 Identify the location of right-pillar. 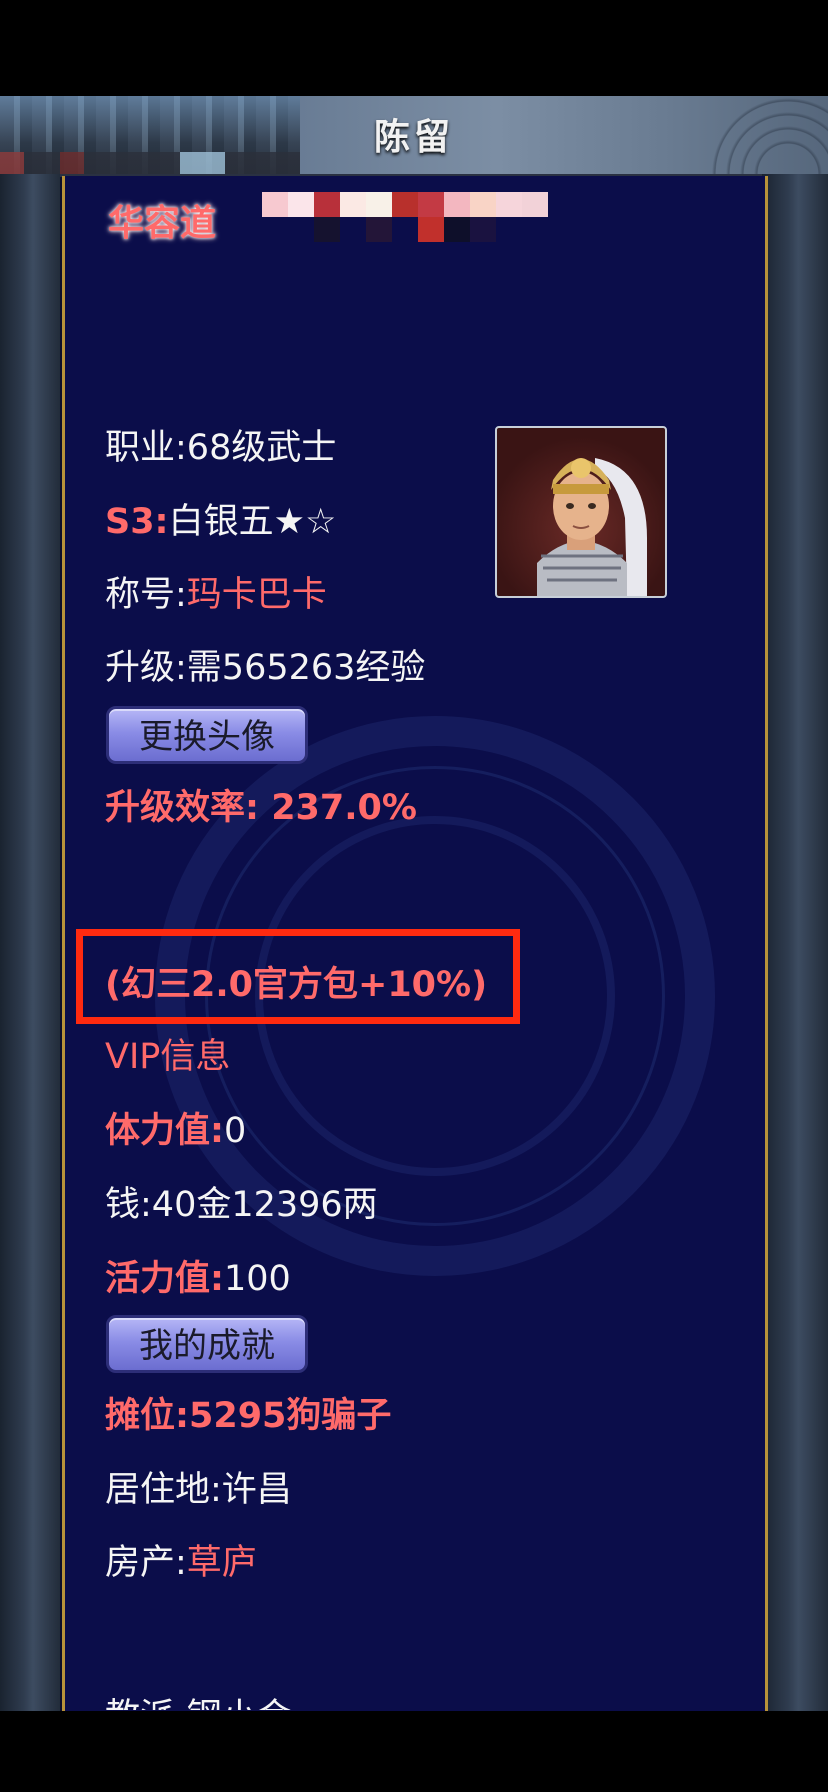
(795, 942).